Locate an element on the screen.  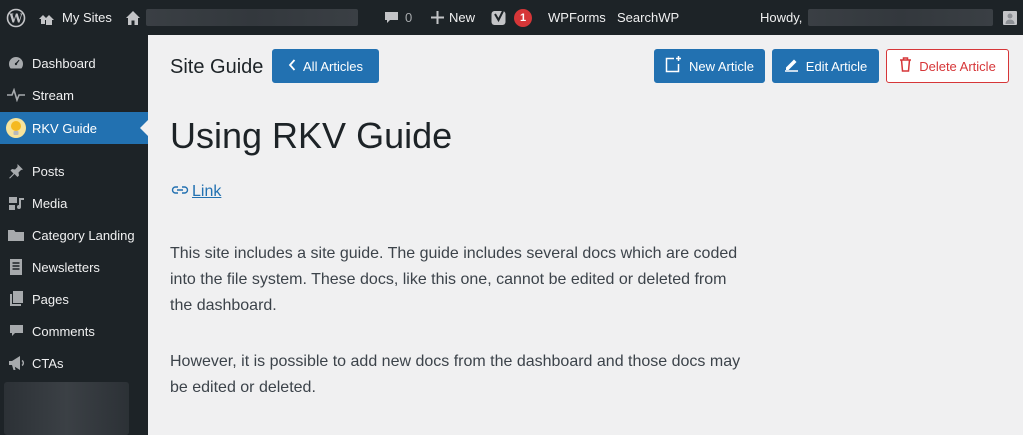
sidebar-item-label: Comments is located at coordinates (63, 331).